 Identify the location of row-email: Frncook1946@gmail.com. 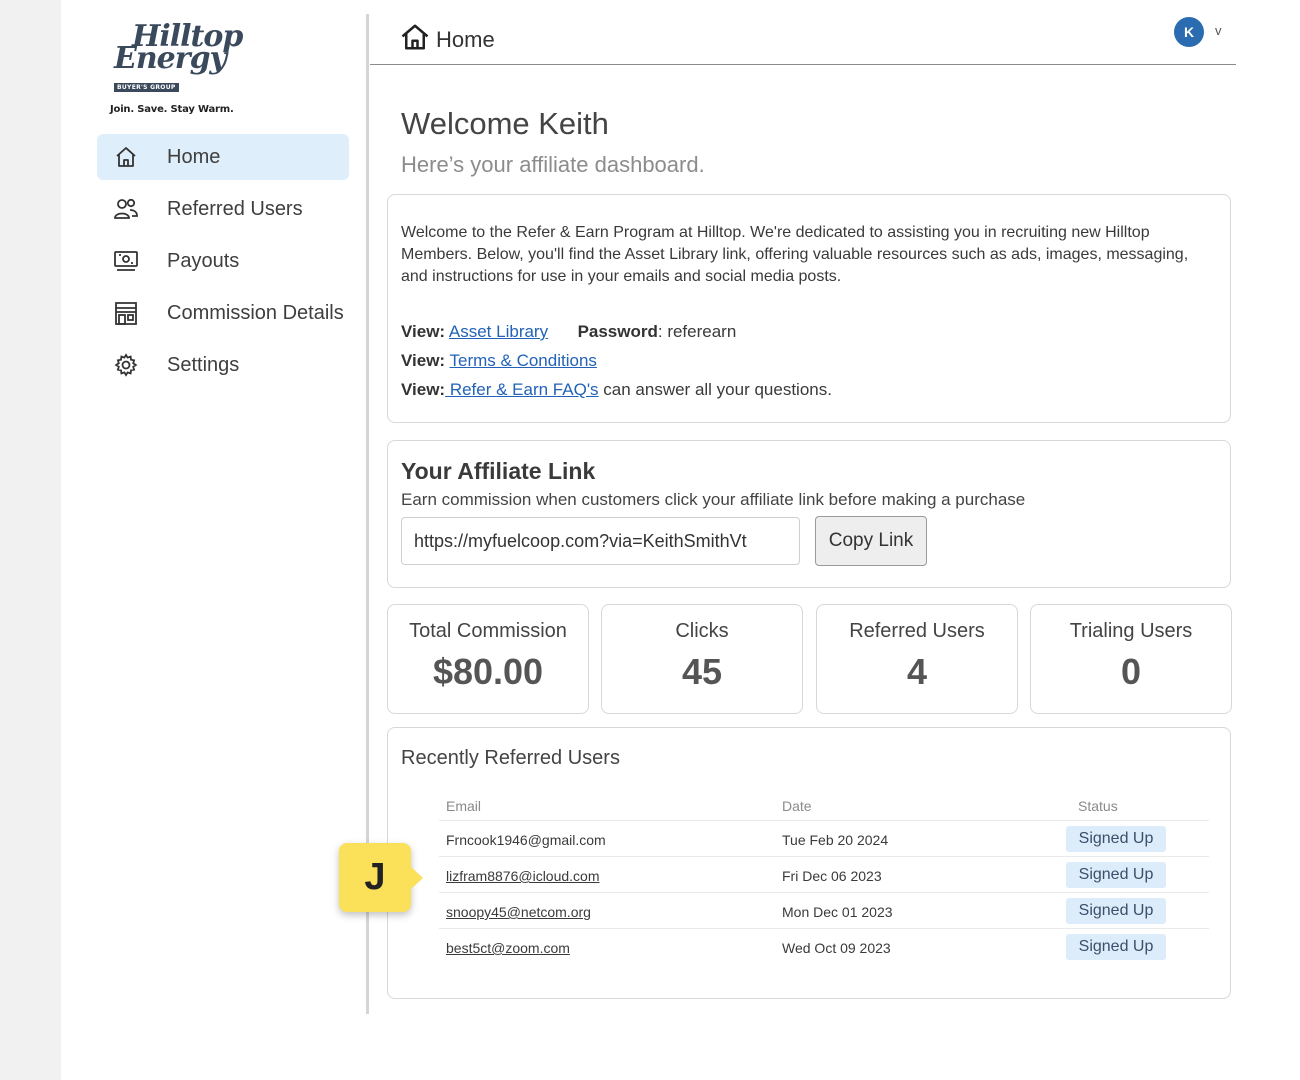
(526, 840).